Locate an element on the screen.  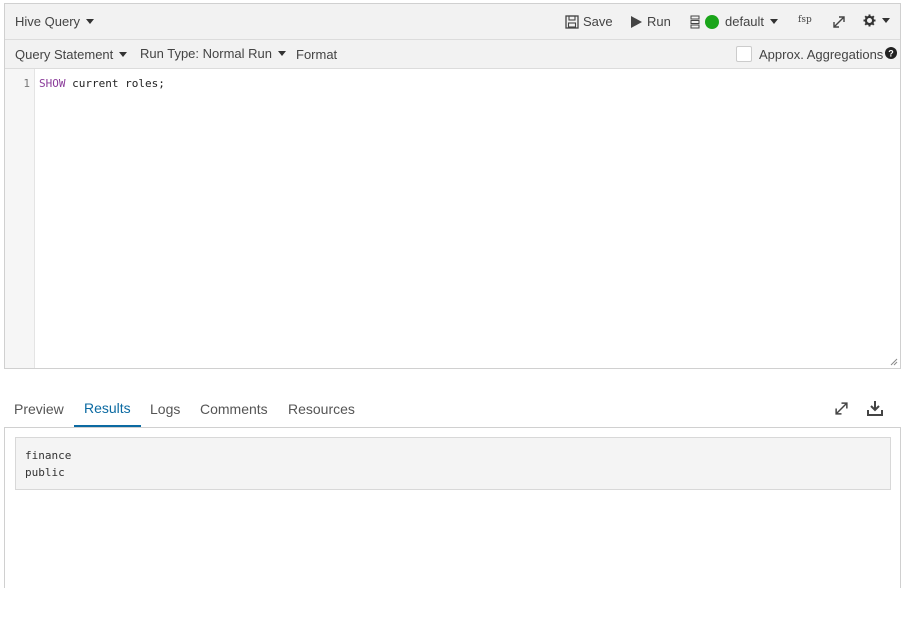
sql-editor: SHOW current roles; is located at coordinates (102, 83).